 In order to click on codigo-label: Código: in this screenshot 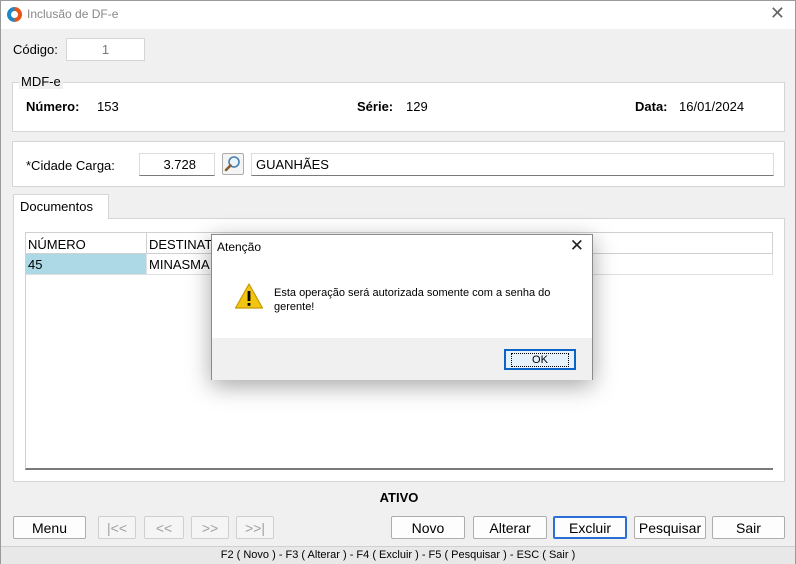, I will do `click(35, 49)`.